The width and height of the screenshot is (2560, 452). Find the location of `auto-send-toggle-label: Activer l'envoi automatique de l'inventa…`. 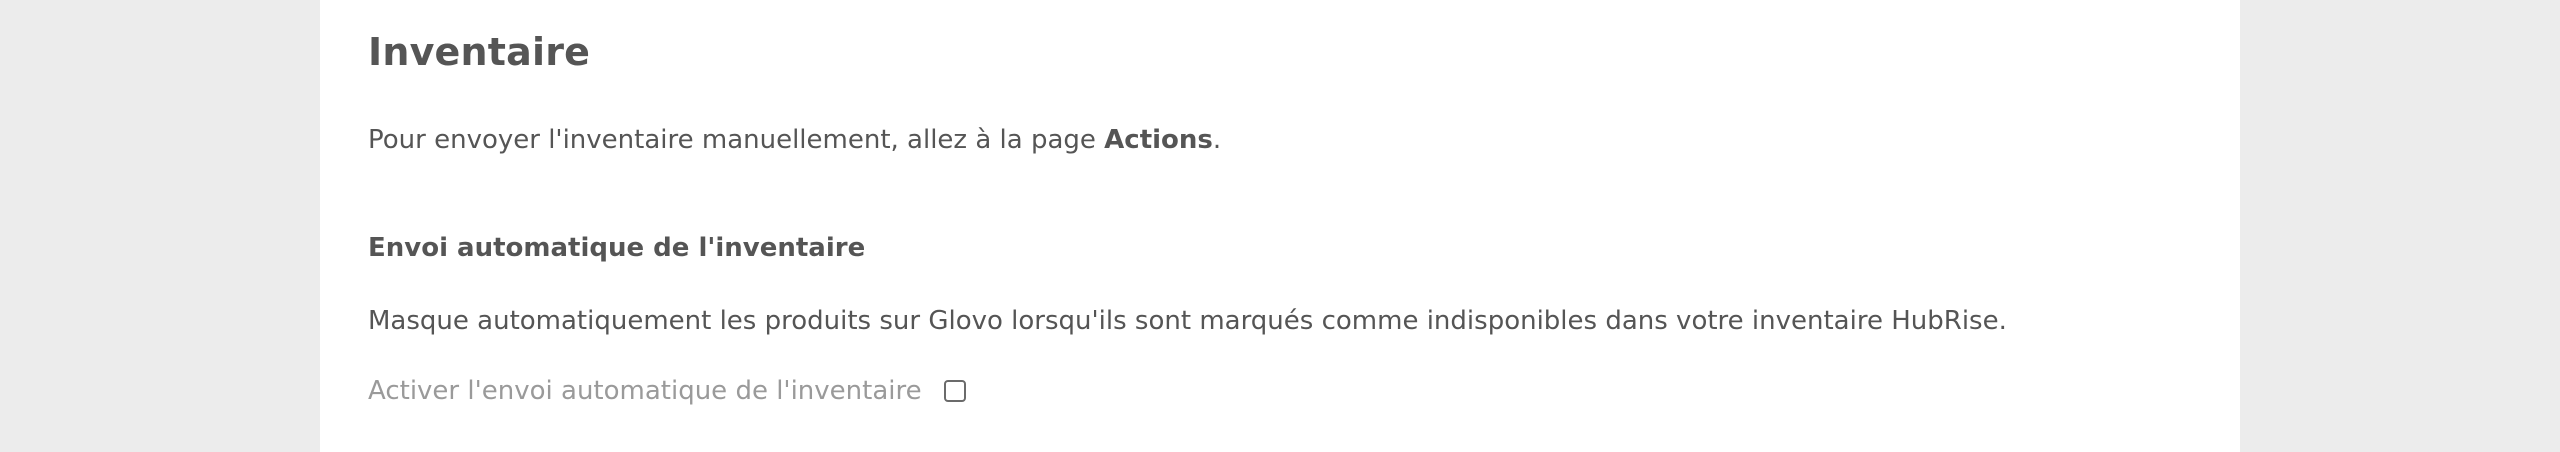

auto-send-toggle-label: Activer l'envoi automatique de l'inventa… is located at coordinates (645, 391).